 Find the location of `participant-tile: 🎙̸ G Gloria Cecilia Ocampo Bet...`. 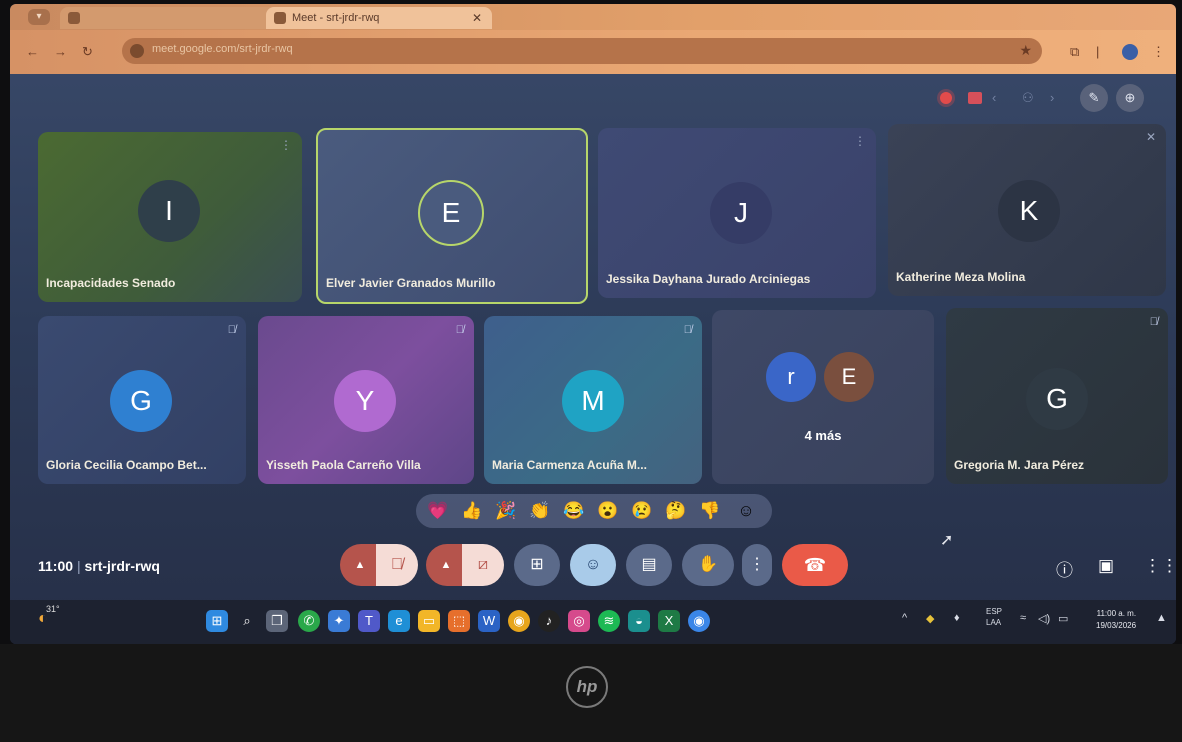

participant-tile: 🎙̸ G Gloria Cecilia Ocampo Bet... is located at coordinates (142, 400).